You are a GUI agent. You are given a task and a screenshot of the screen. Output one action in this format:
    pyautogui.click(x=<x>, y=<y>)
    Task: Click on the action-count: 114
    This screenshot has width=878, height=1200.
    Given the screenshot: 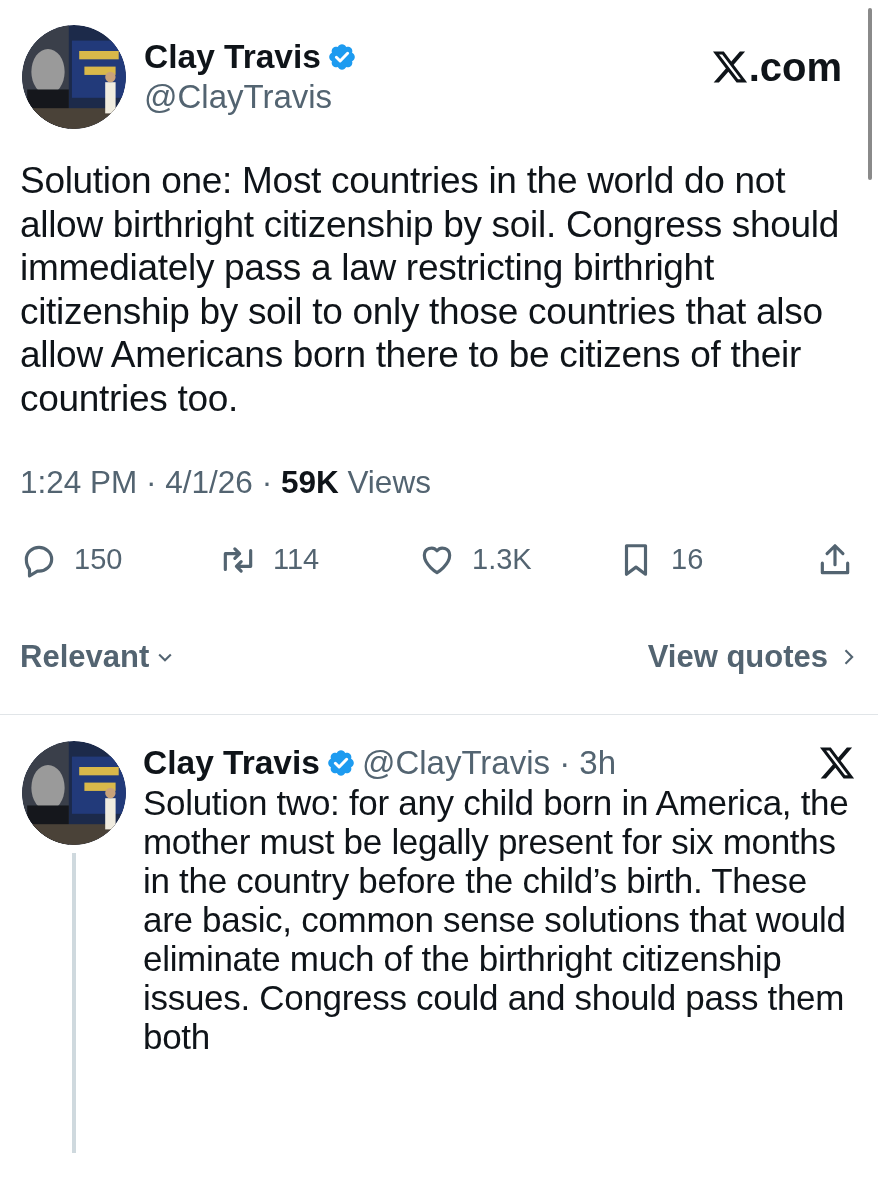 What is the action you would take?
    pyautogui.click(x=296, y=559)
    